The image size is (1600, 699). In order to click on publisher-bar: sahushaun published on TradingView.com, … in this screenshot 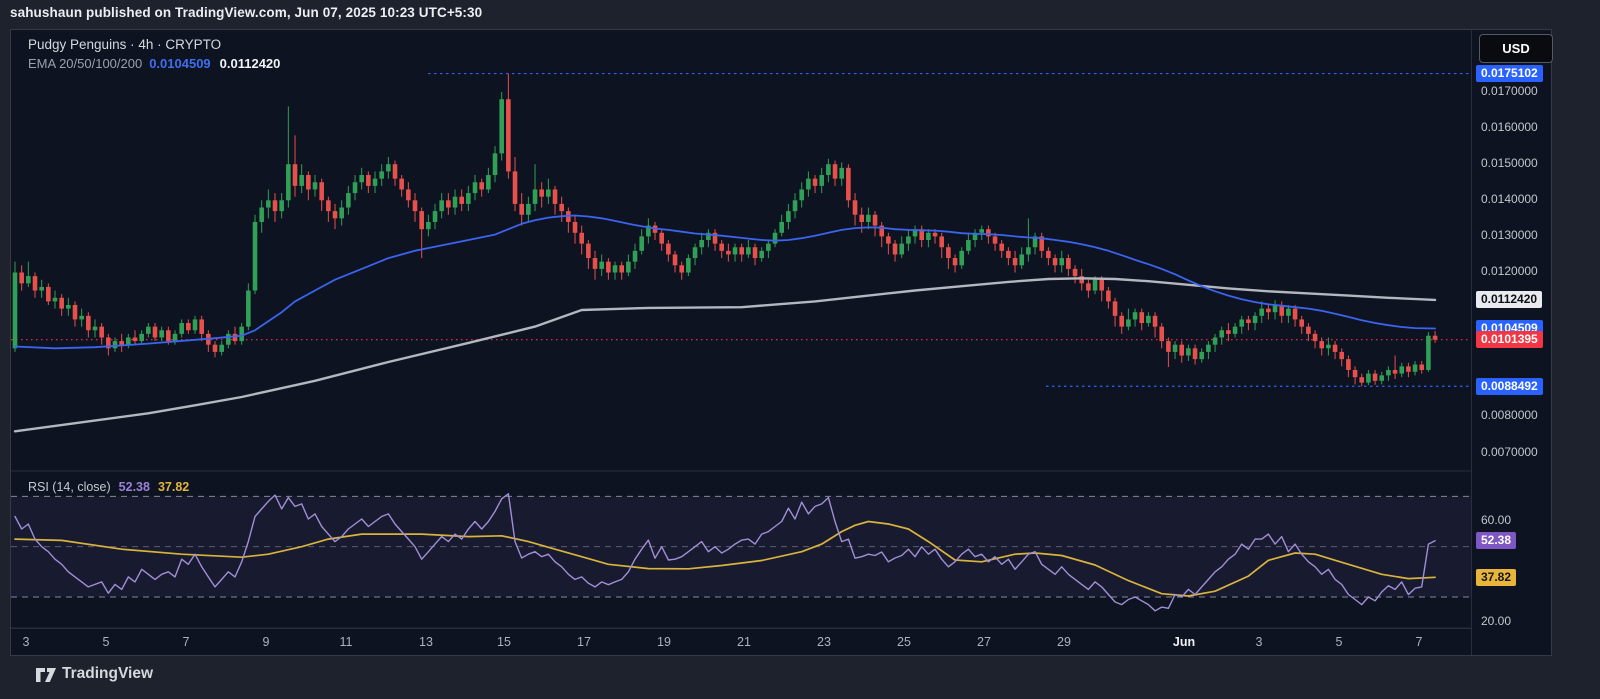, I will do `click(246, 12)`.